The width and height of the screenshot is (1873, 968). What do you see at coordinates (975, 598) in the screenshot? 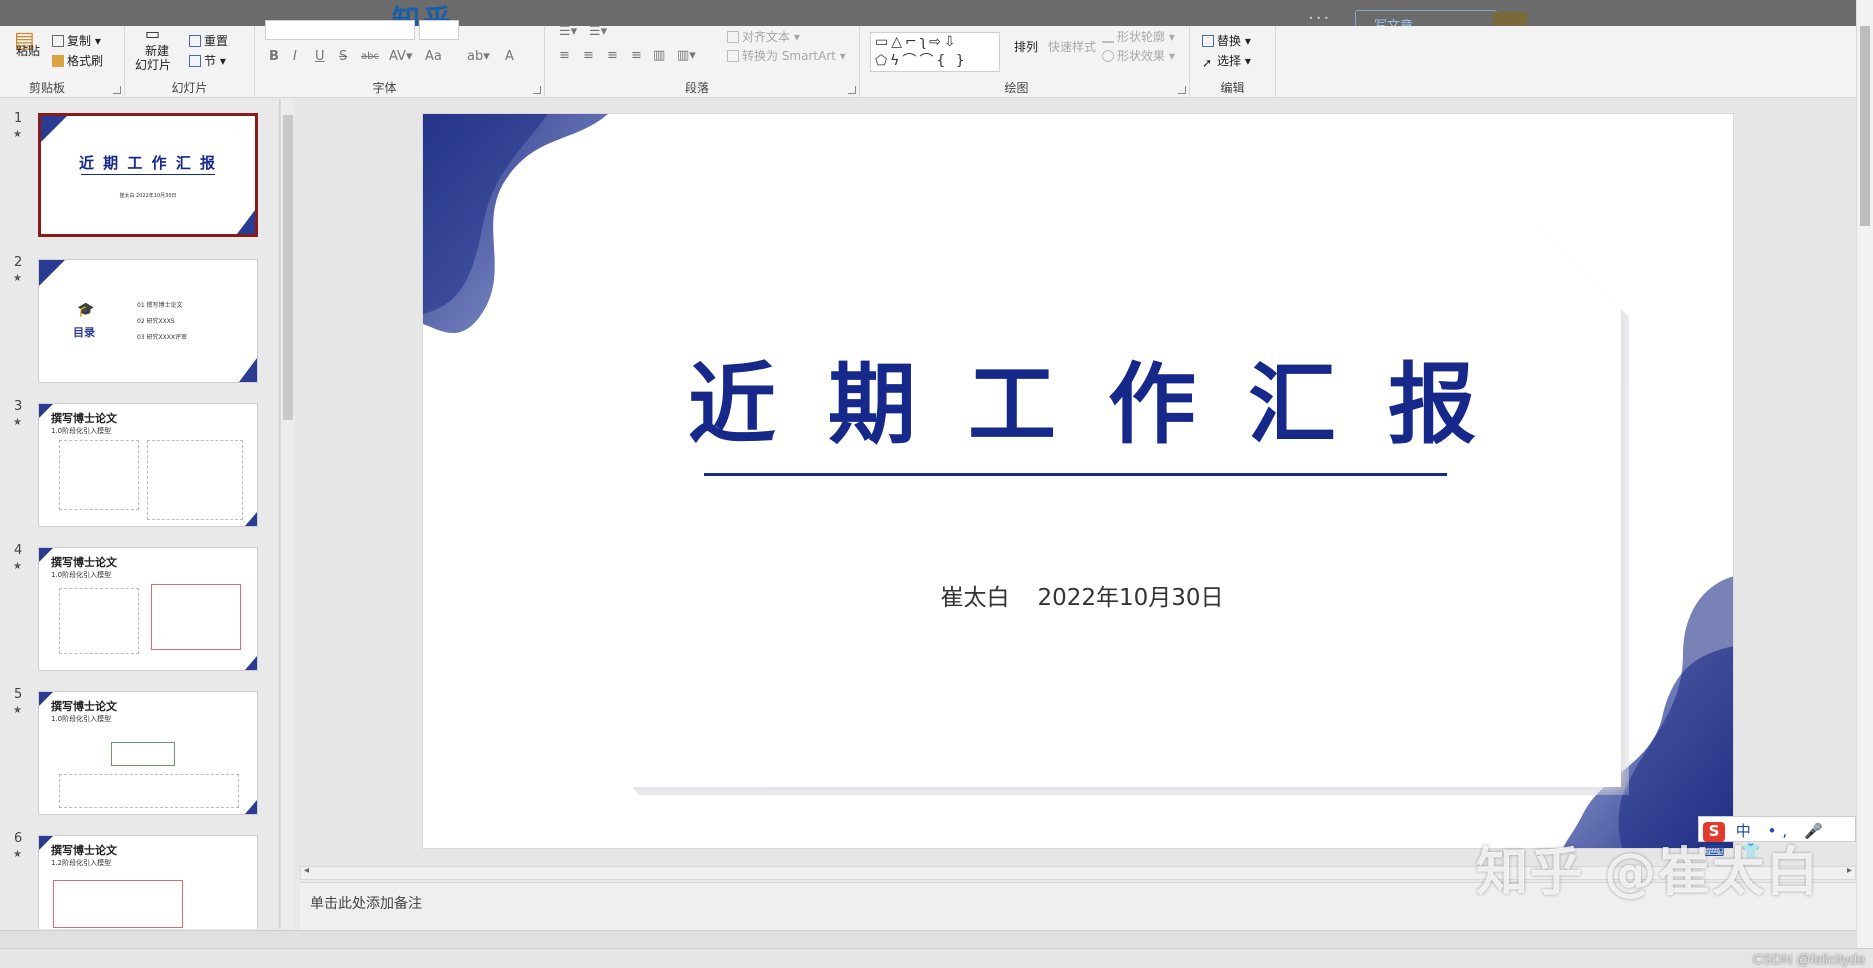
I see `slide-author: 崔太白` at bounding box center [975, 598].